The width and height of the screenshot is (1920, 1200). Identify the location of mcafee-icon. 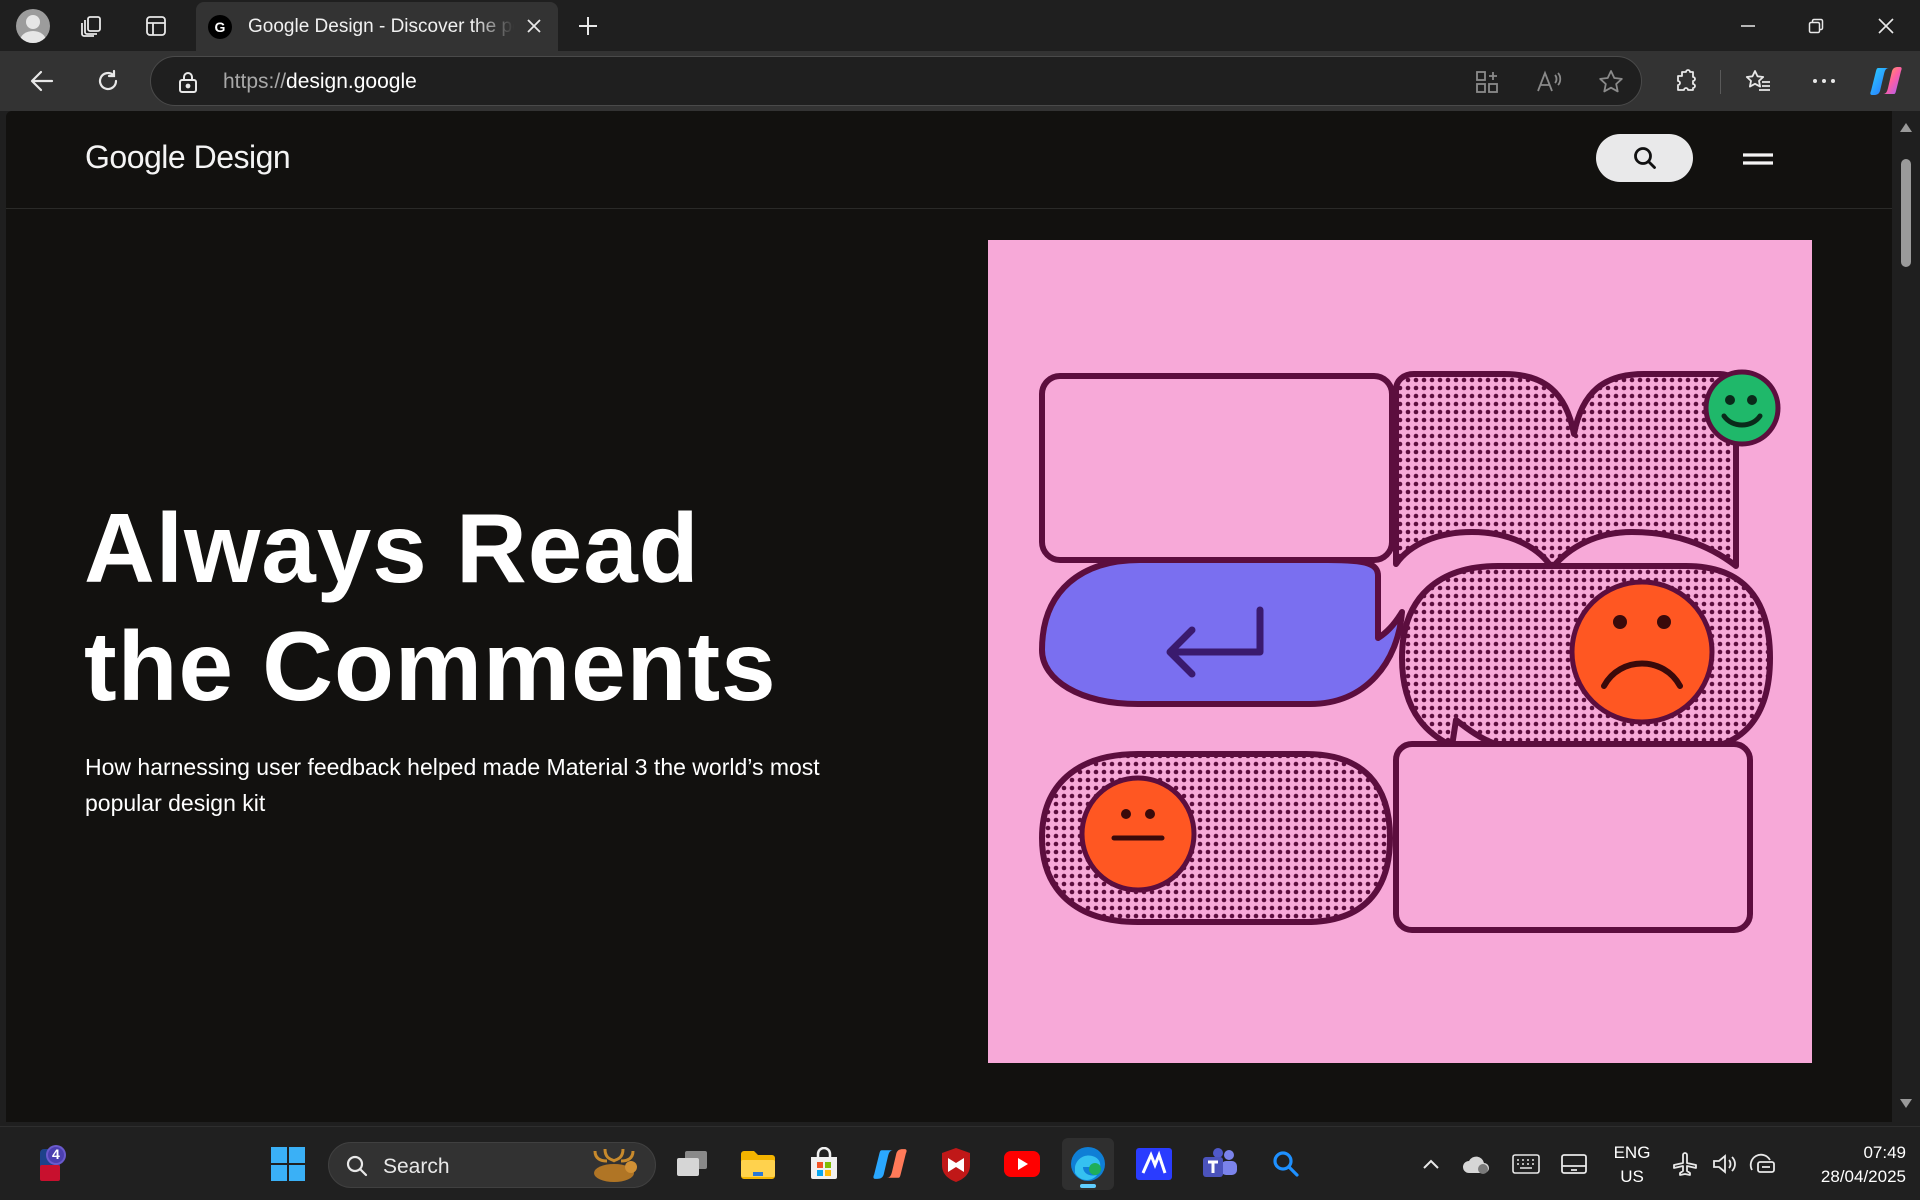
(956, 1164).